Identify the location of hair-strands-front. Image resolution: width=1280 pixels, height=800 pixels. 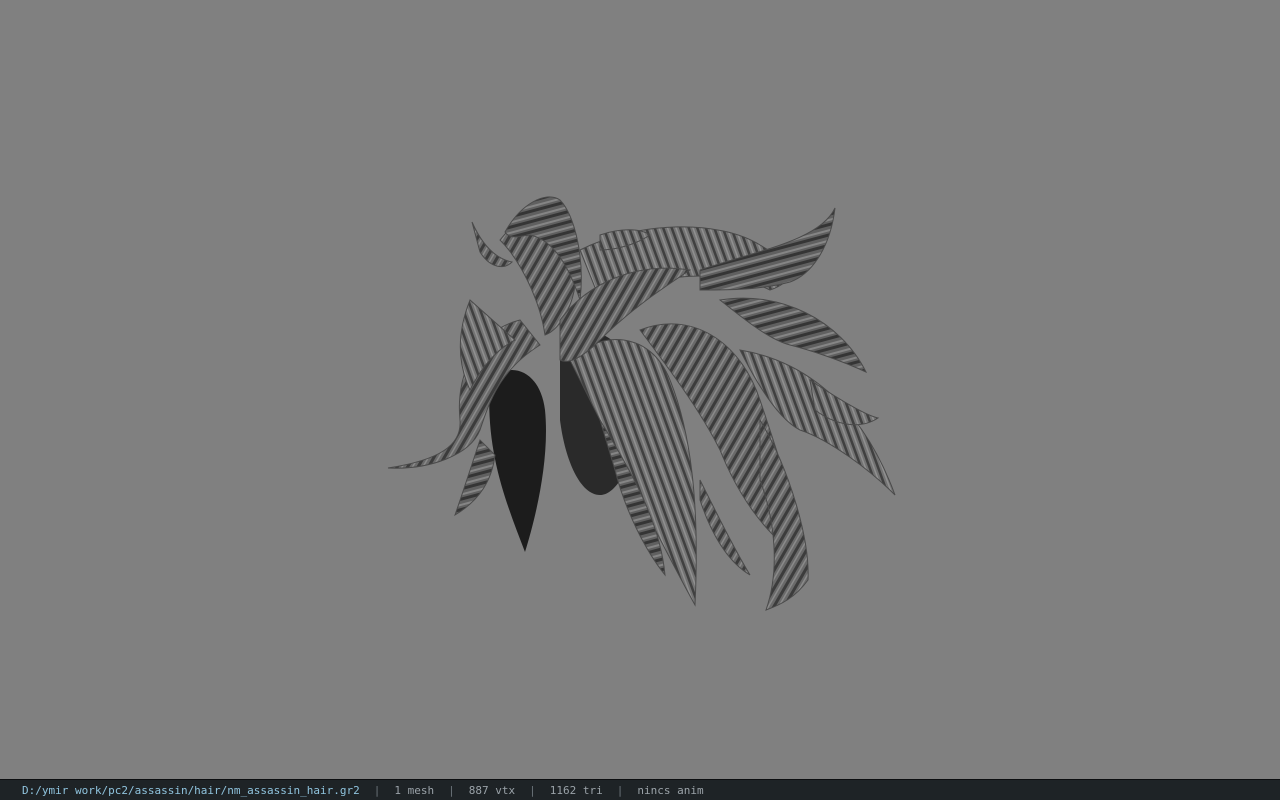
(732, 454).